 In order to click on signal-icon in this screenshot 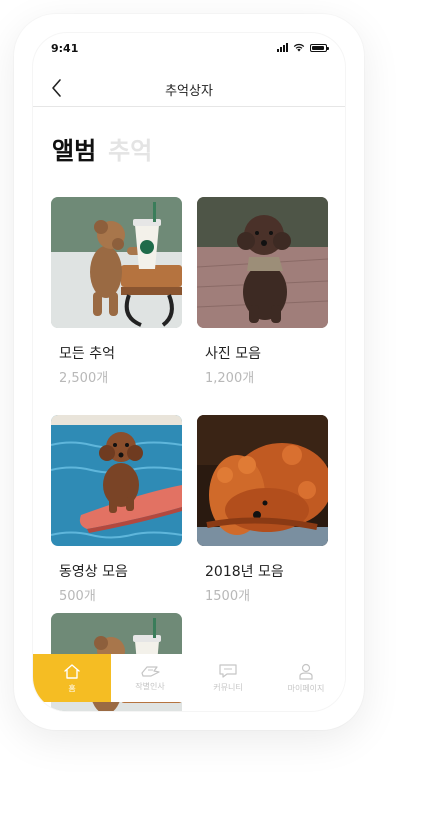, I will do `click(282, 47)`.